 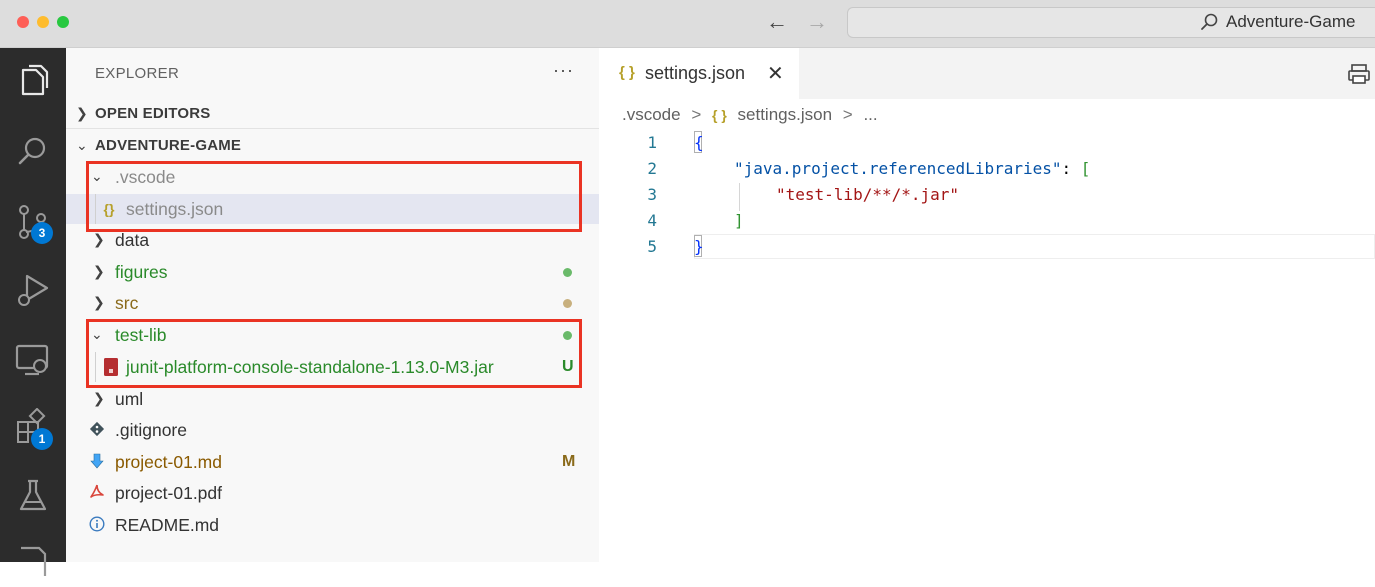 I want to click on highlight-box-test-lib, so click(x=334, y=353).